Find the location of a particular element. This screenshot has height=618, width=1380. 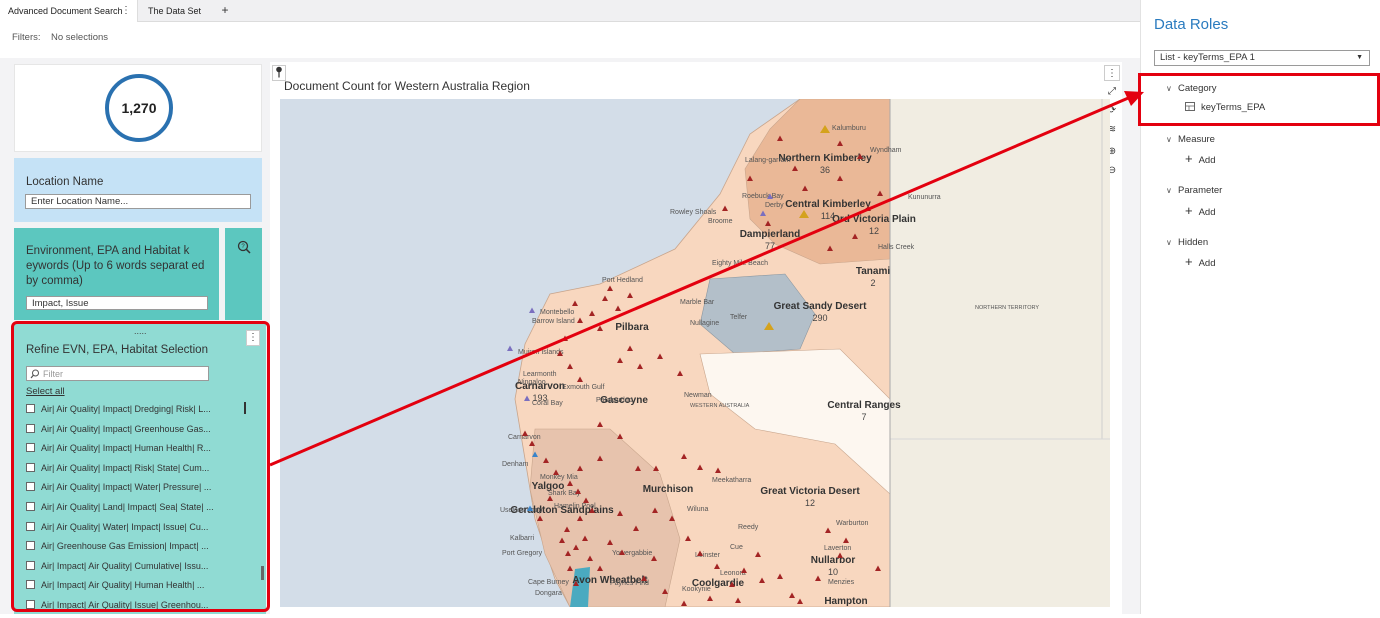

place-label: Warburton is located at coordinates (852, 523).